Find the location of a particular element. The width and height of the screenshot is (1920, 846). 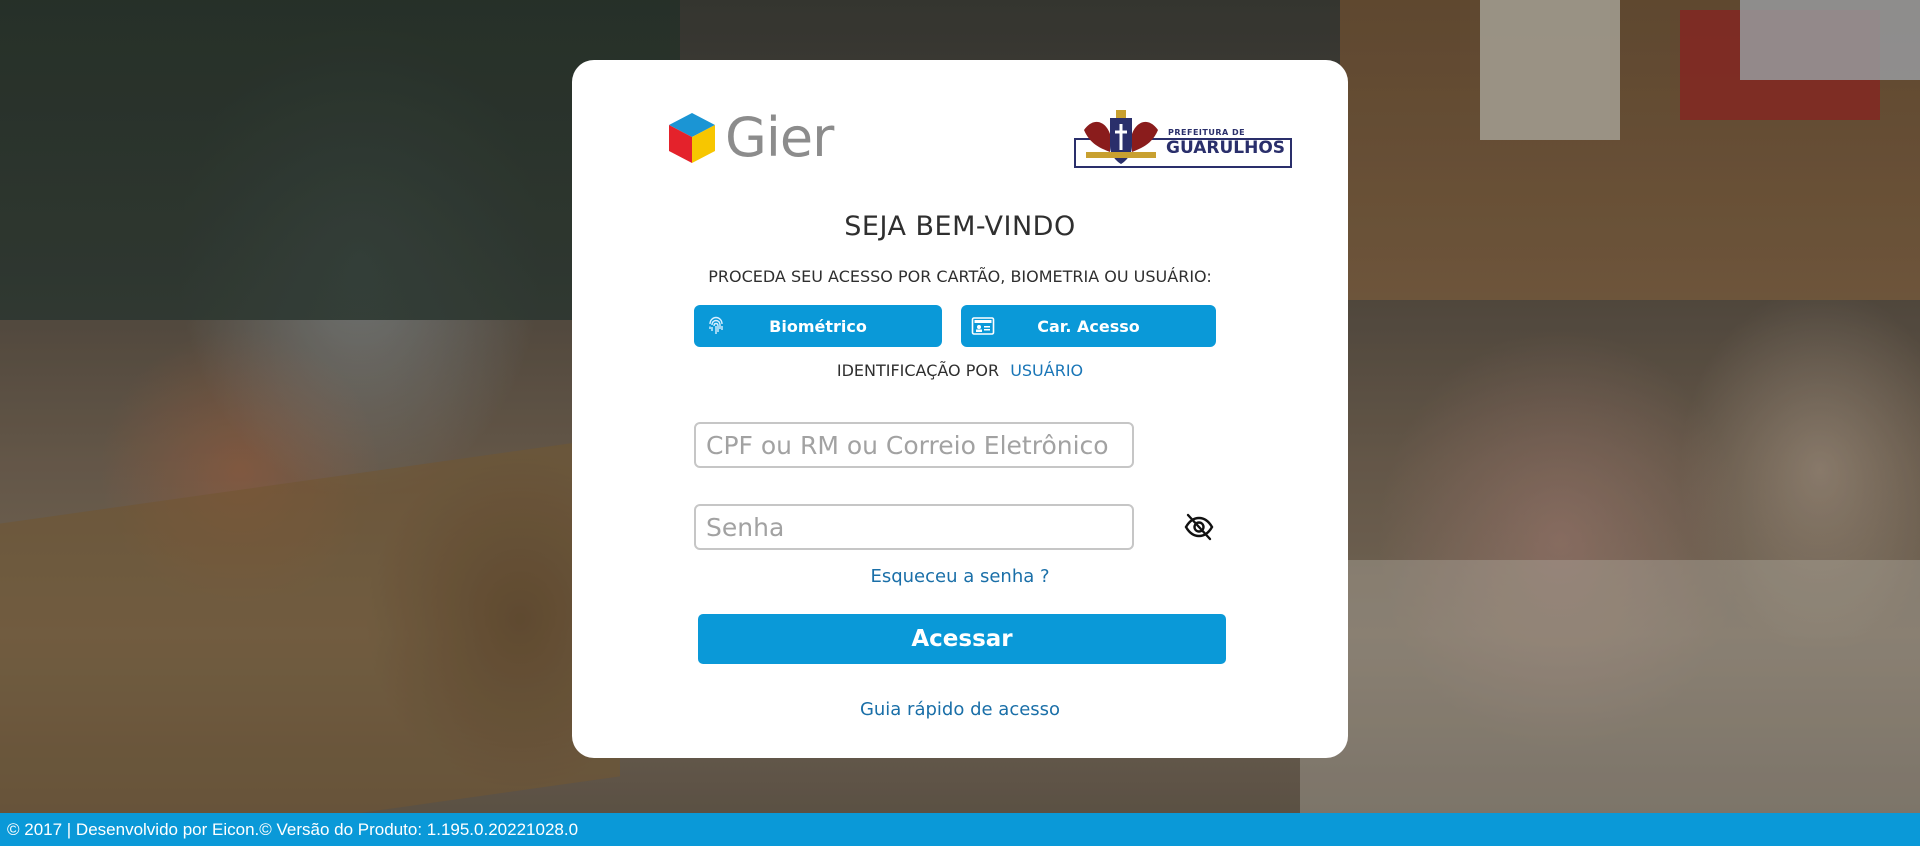

gier-logo: Gier is located at coordinates (750, 137).